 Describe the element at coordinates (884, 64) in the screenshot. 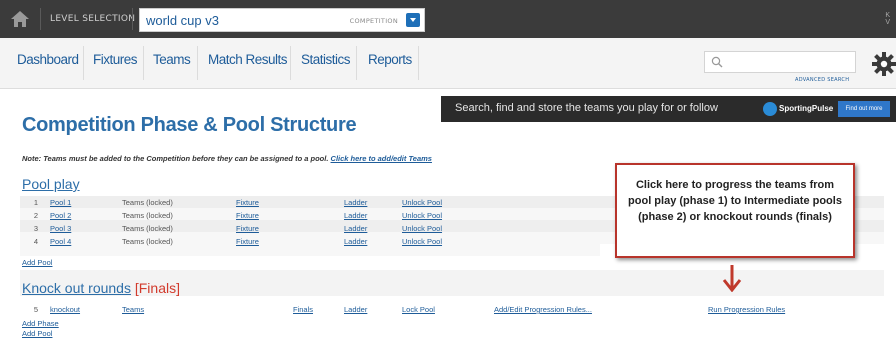

I see `gear-icon` at that location.